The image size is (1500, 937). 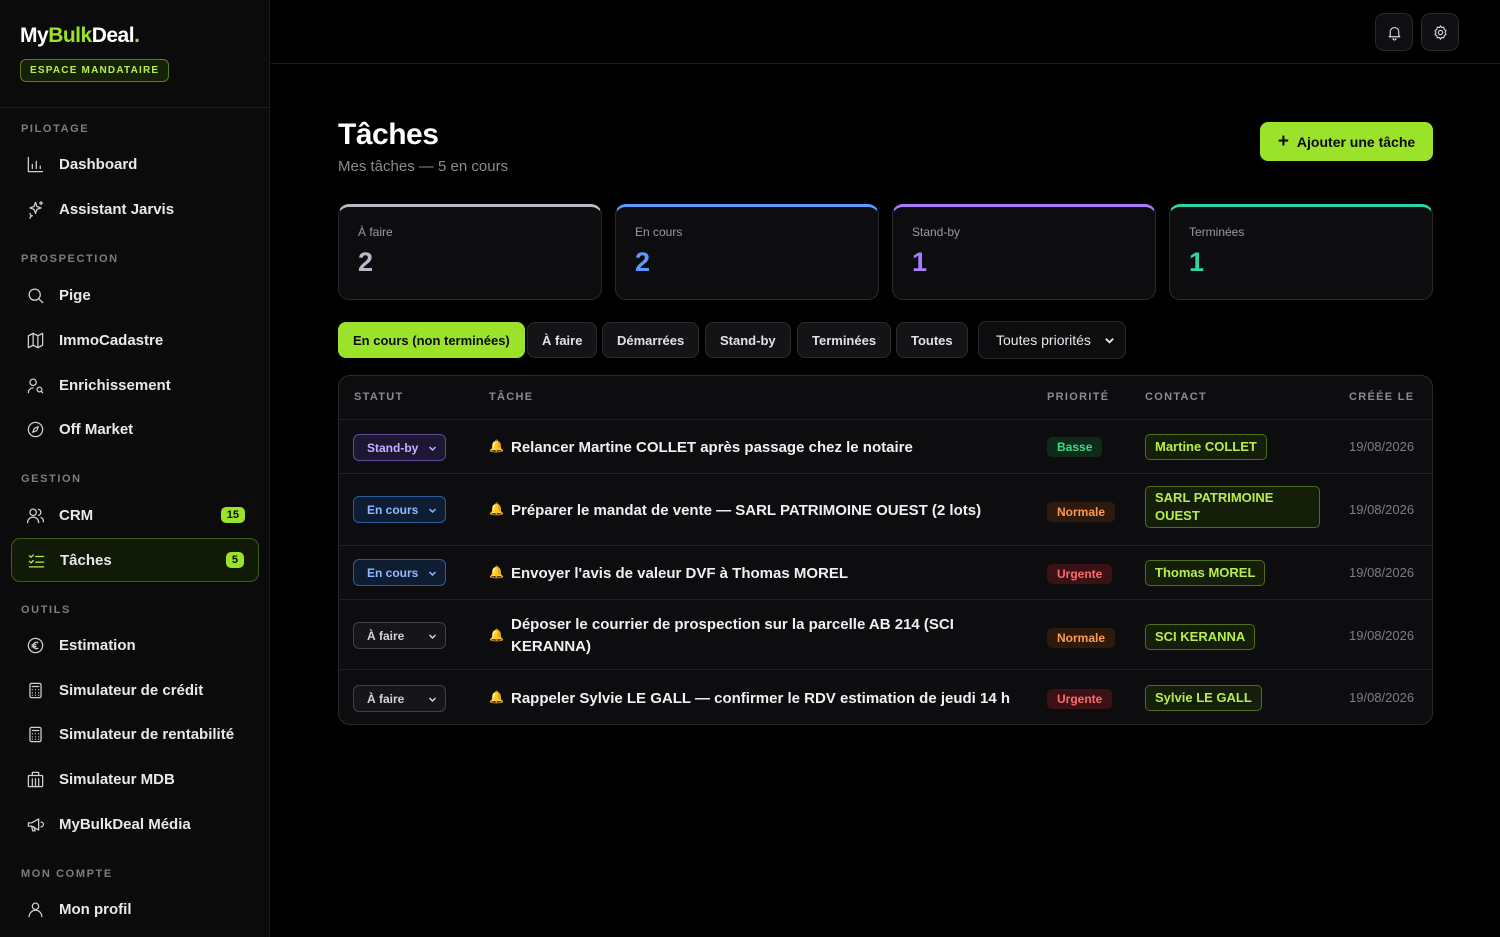 What do you see at coordinates (35, 164) in the screenshot?
I see `bar-chart-icon` at bounding box center [35, 164].